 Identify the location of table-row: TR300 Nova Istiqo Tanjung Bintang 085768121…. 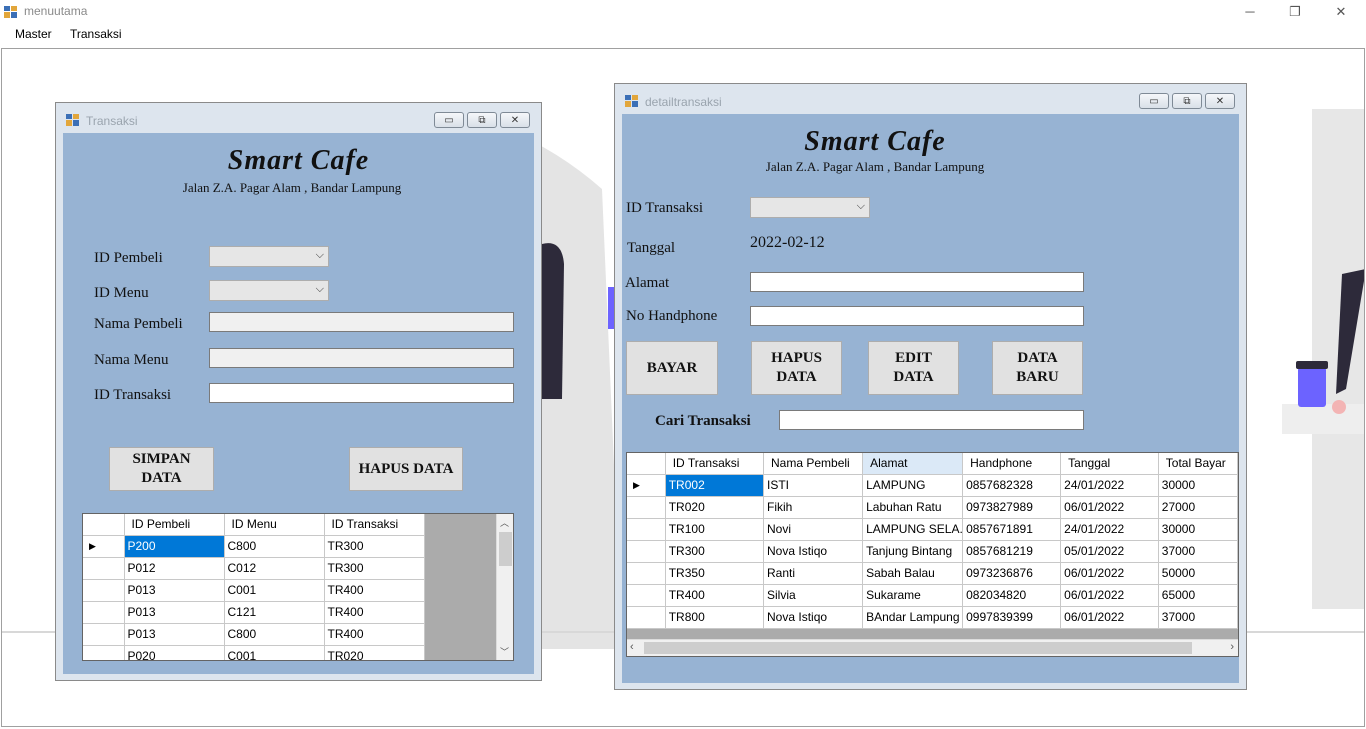
(932, 551).